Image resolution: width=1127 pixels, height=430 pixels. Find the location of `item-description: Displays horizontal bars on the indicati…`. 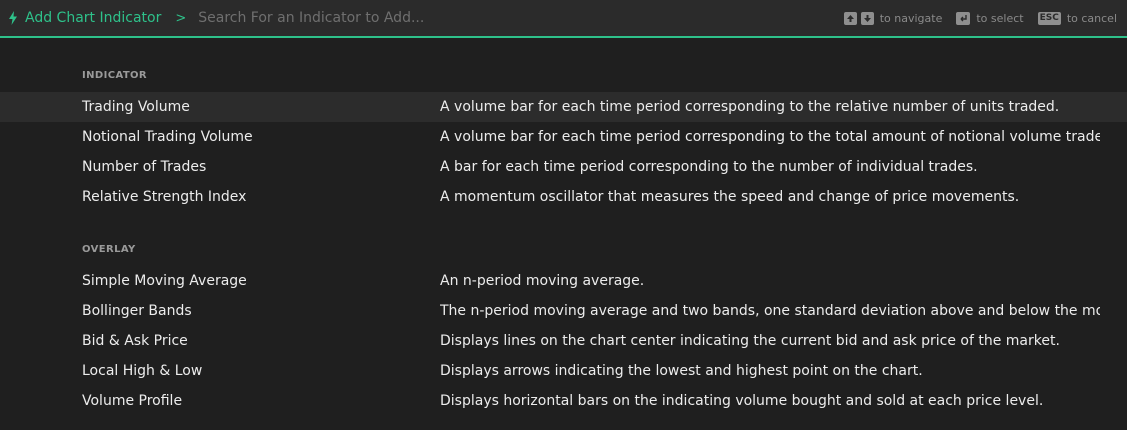

item-description: Displays horizontal bars on the indicati… is located at coordinates (742, 401).